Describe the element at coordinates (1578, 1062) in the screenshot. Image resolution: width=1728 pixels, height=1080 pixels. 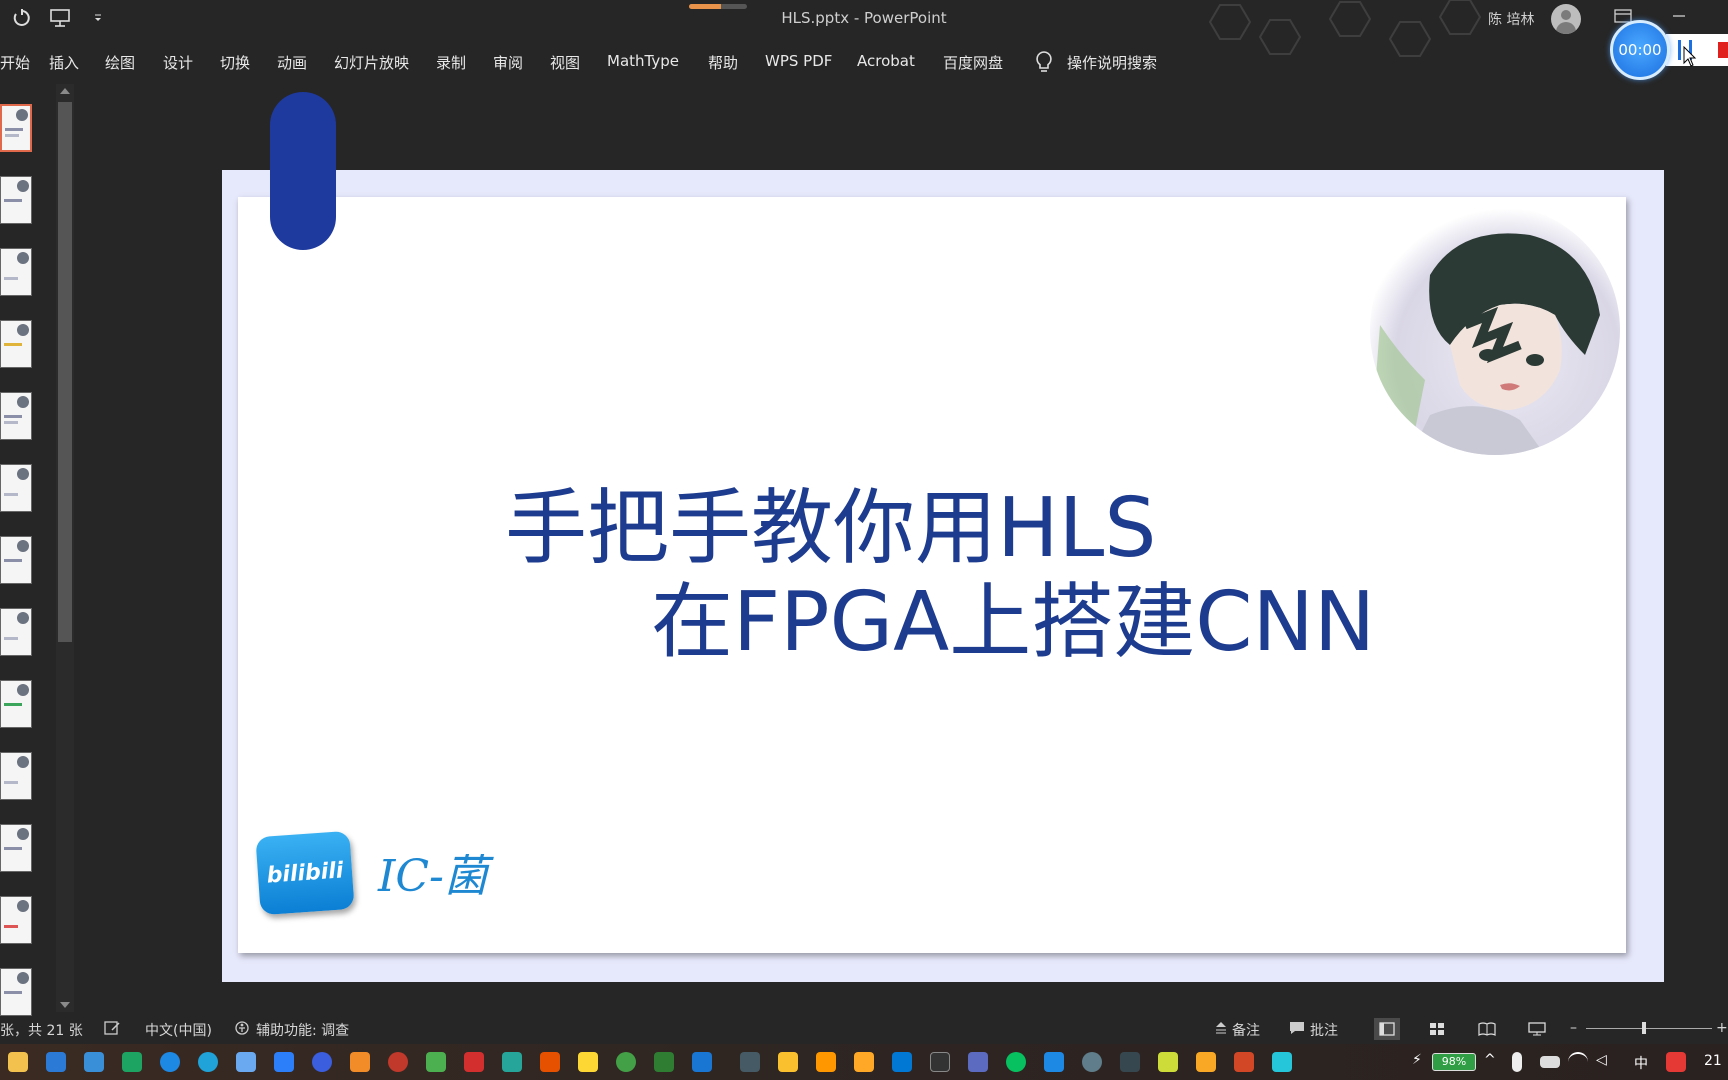
I see `wifi-icon` at that location.